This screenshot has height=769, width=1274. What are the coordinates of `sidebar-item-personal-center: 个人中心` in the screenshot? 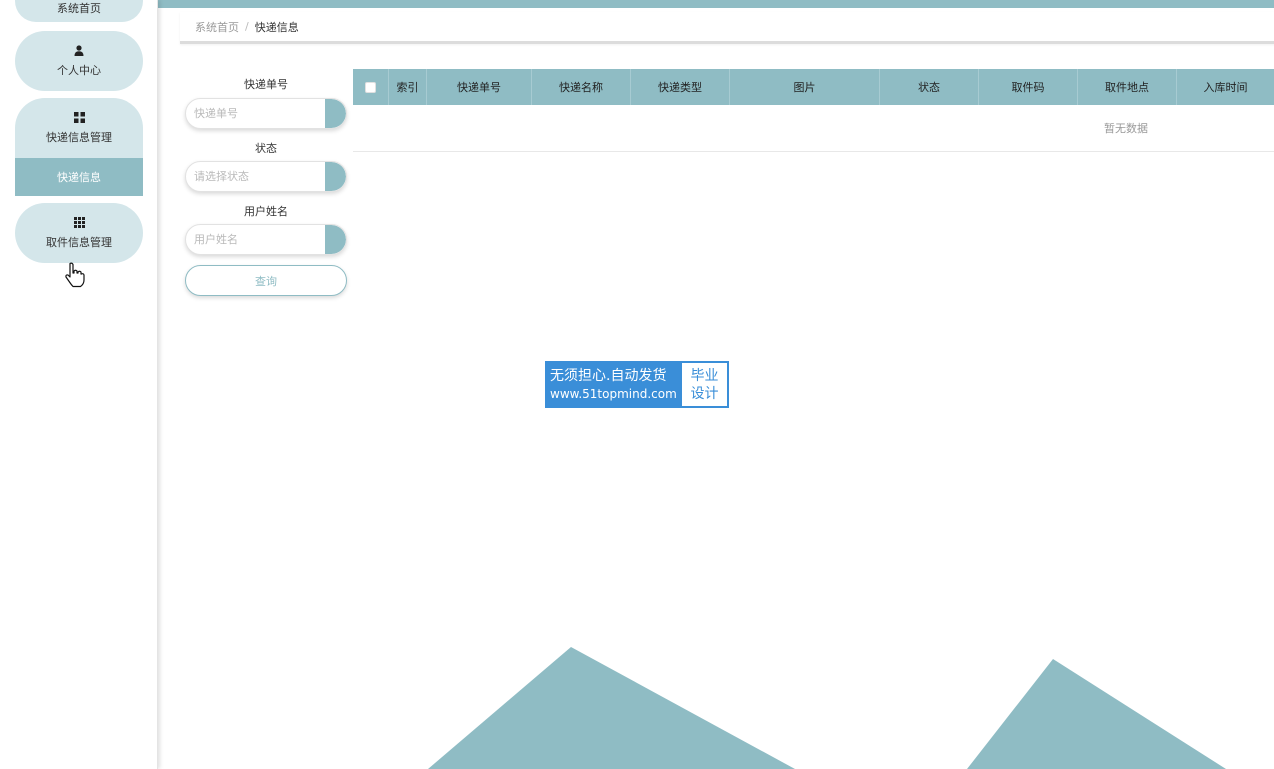 It's located at (79, 61).